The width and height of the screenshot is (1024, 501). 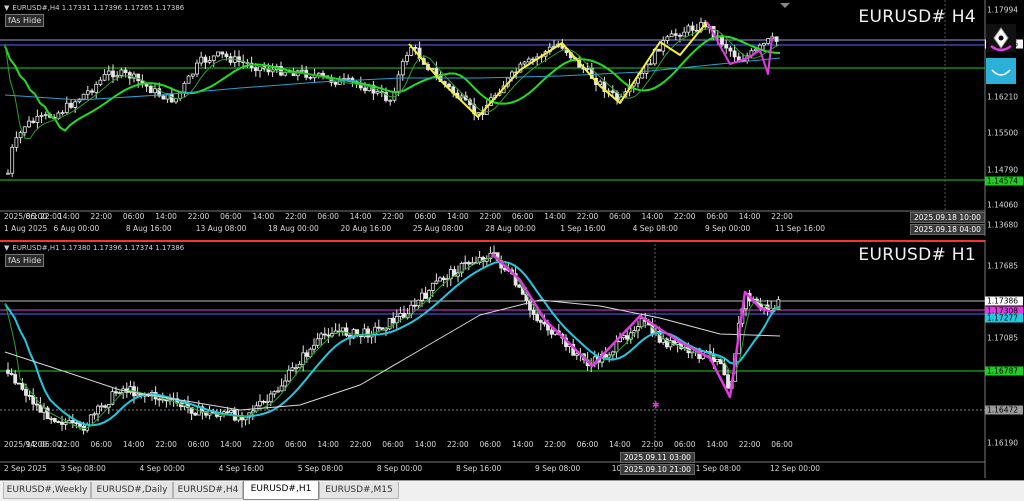 I want to click on time-label: 28 Aug 00:00, so click(x=510, y=228).